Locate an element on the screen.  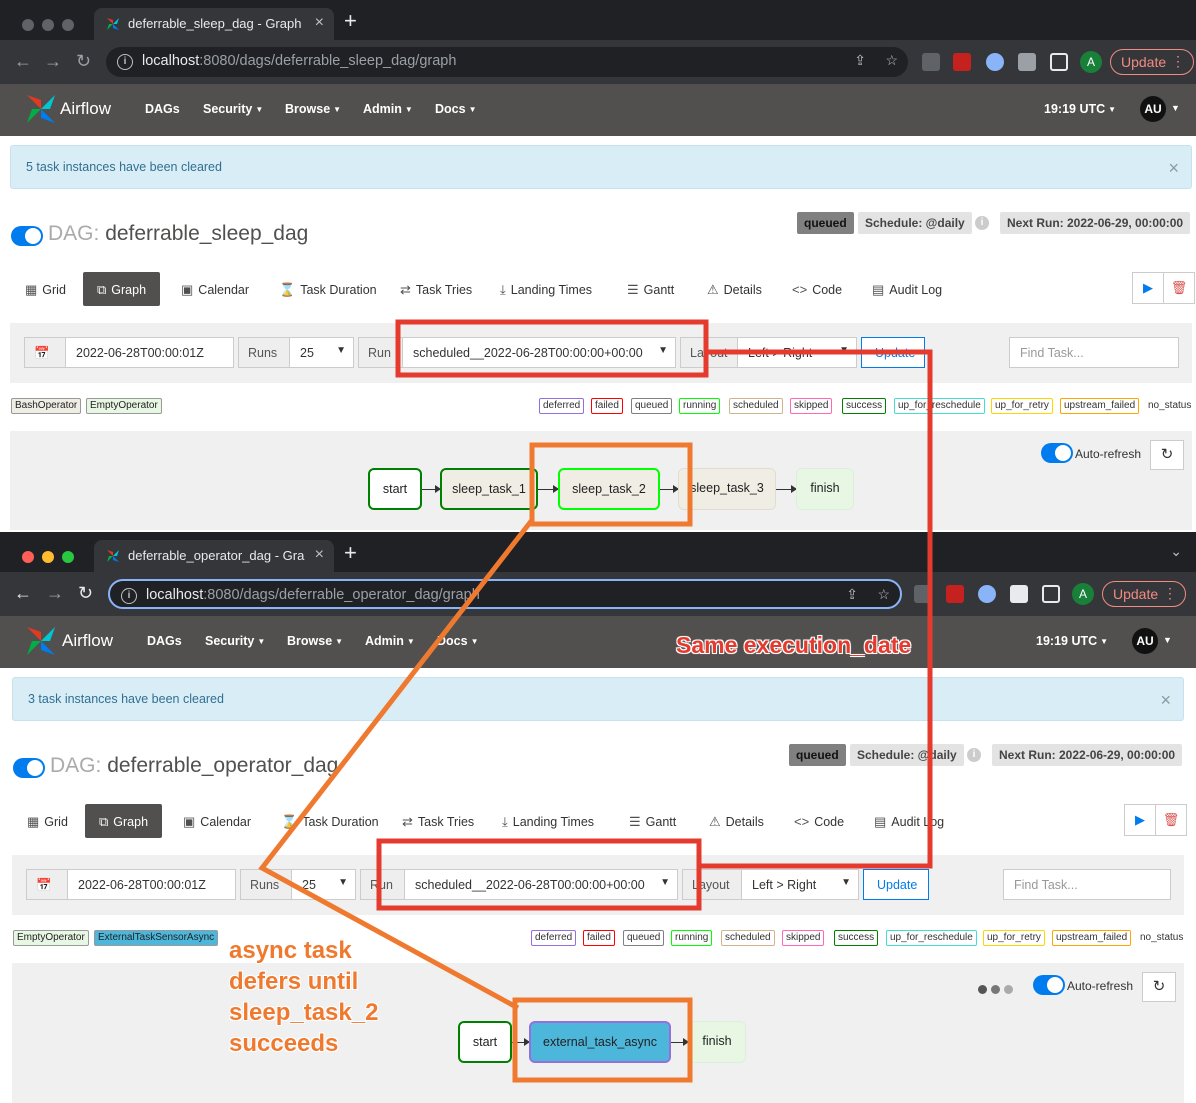
clock-menu: 19:19 UTC ▼ is located at coordinates (1072, 641).